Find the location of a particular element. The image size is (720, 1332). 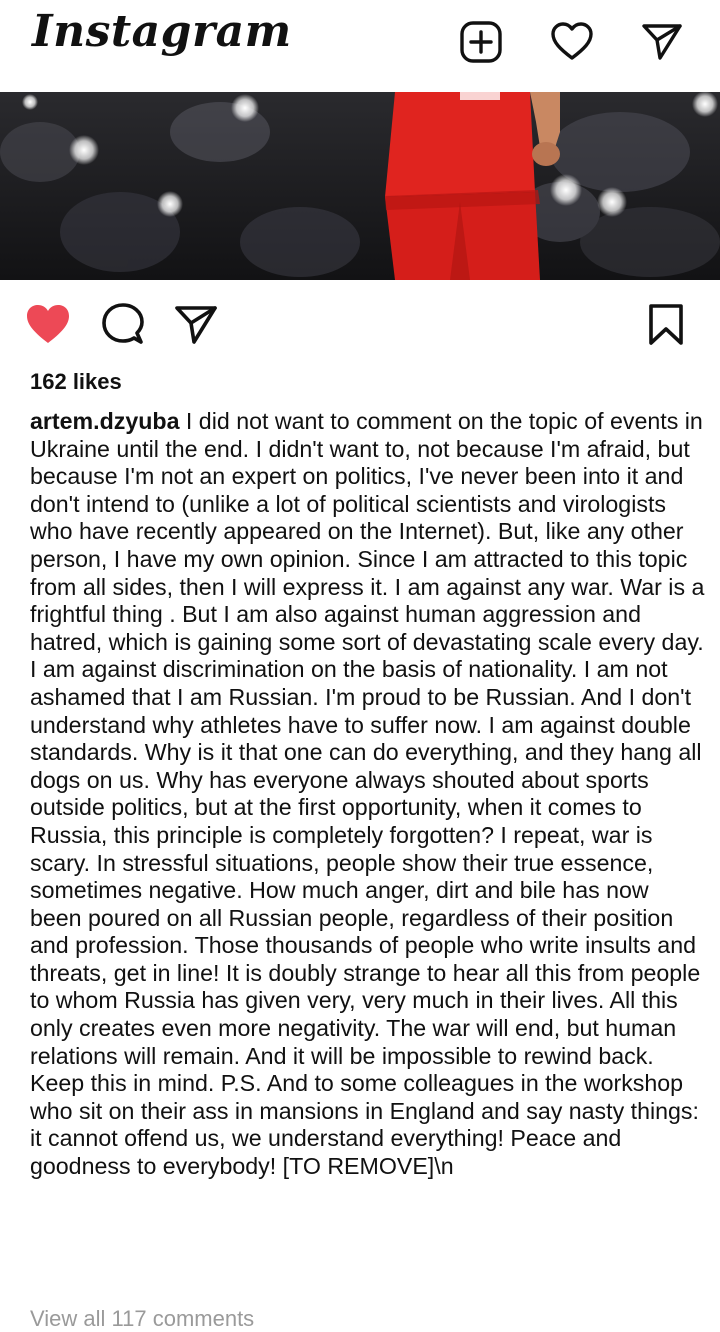

view-comments-link: View all 117 comments is located at coordinates (142, 1319).